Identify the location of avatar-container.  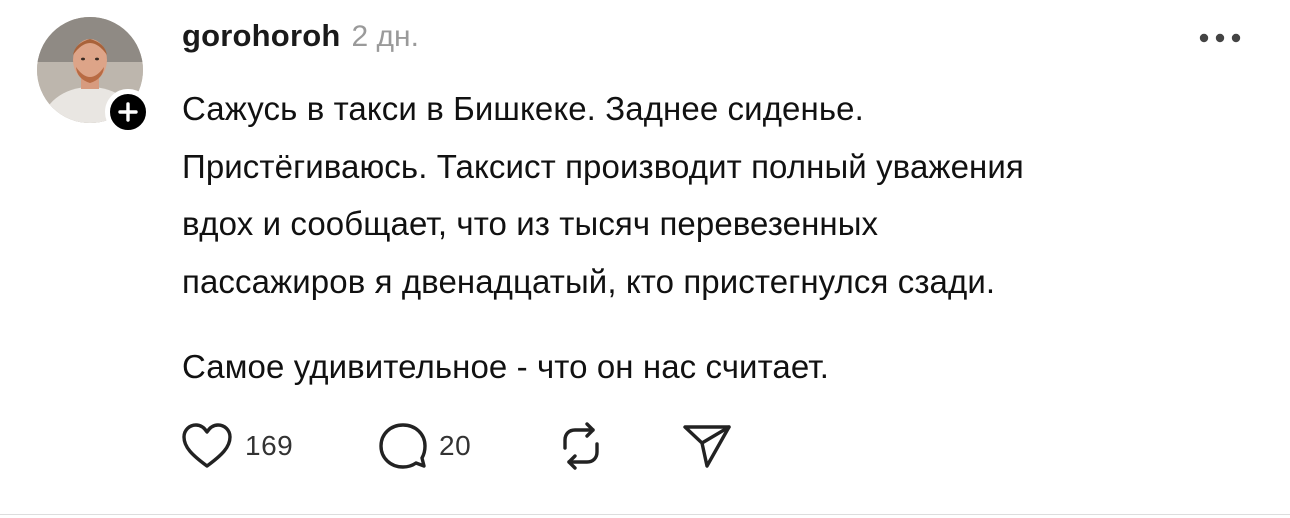
(94, 76).